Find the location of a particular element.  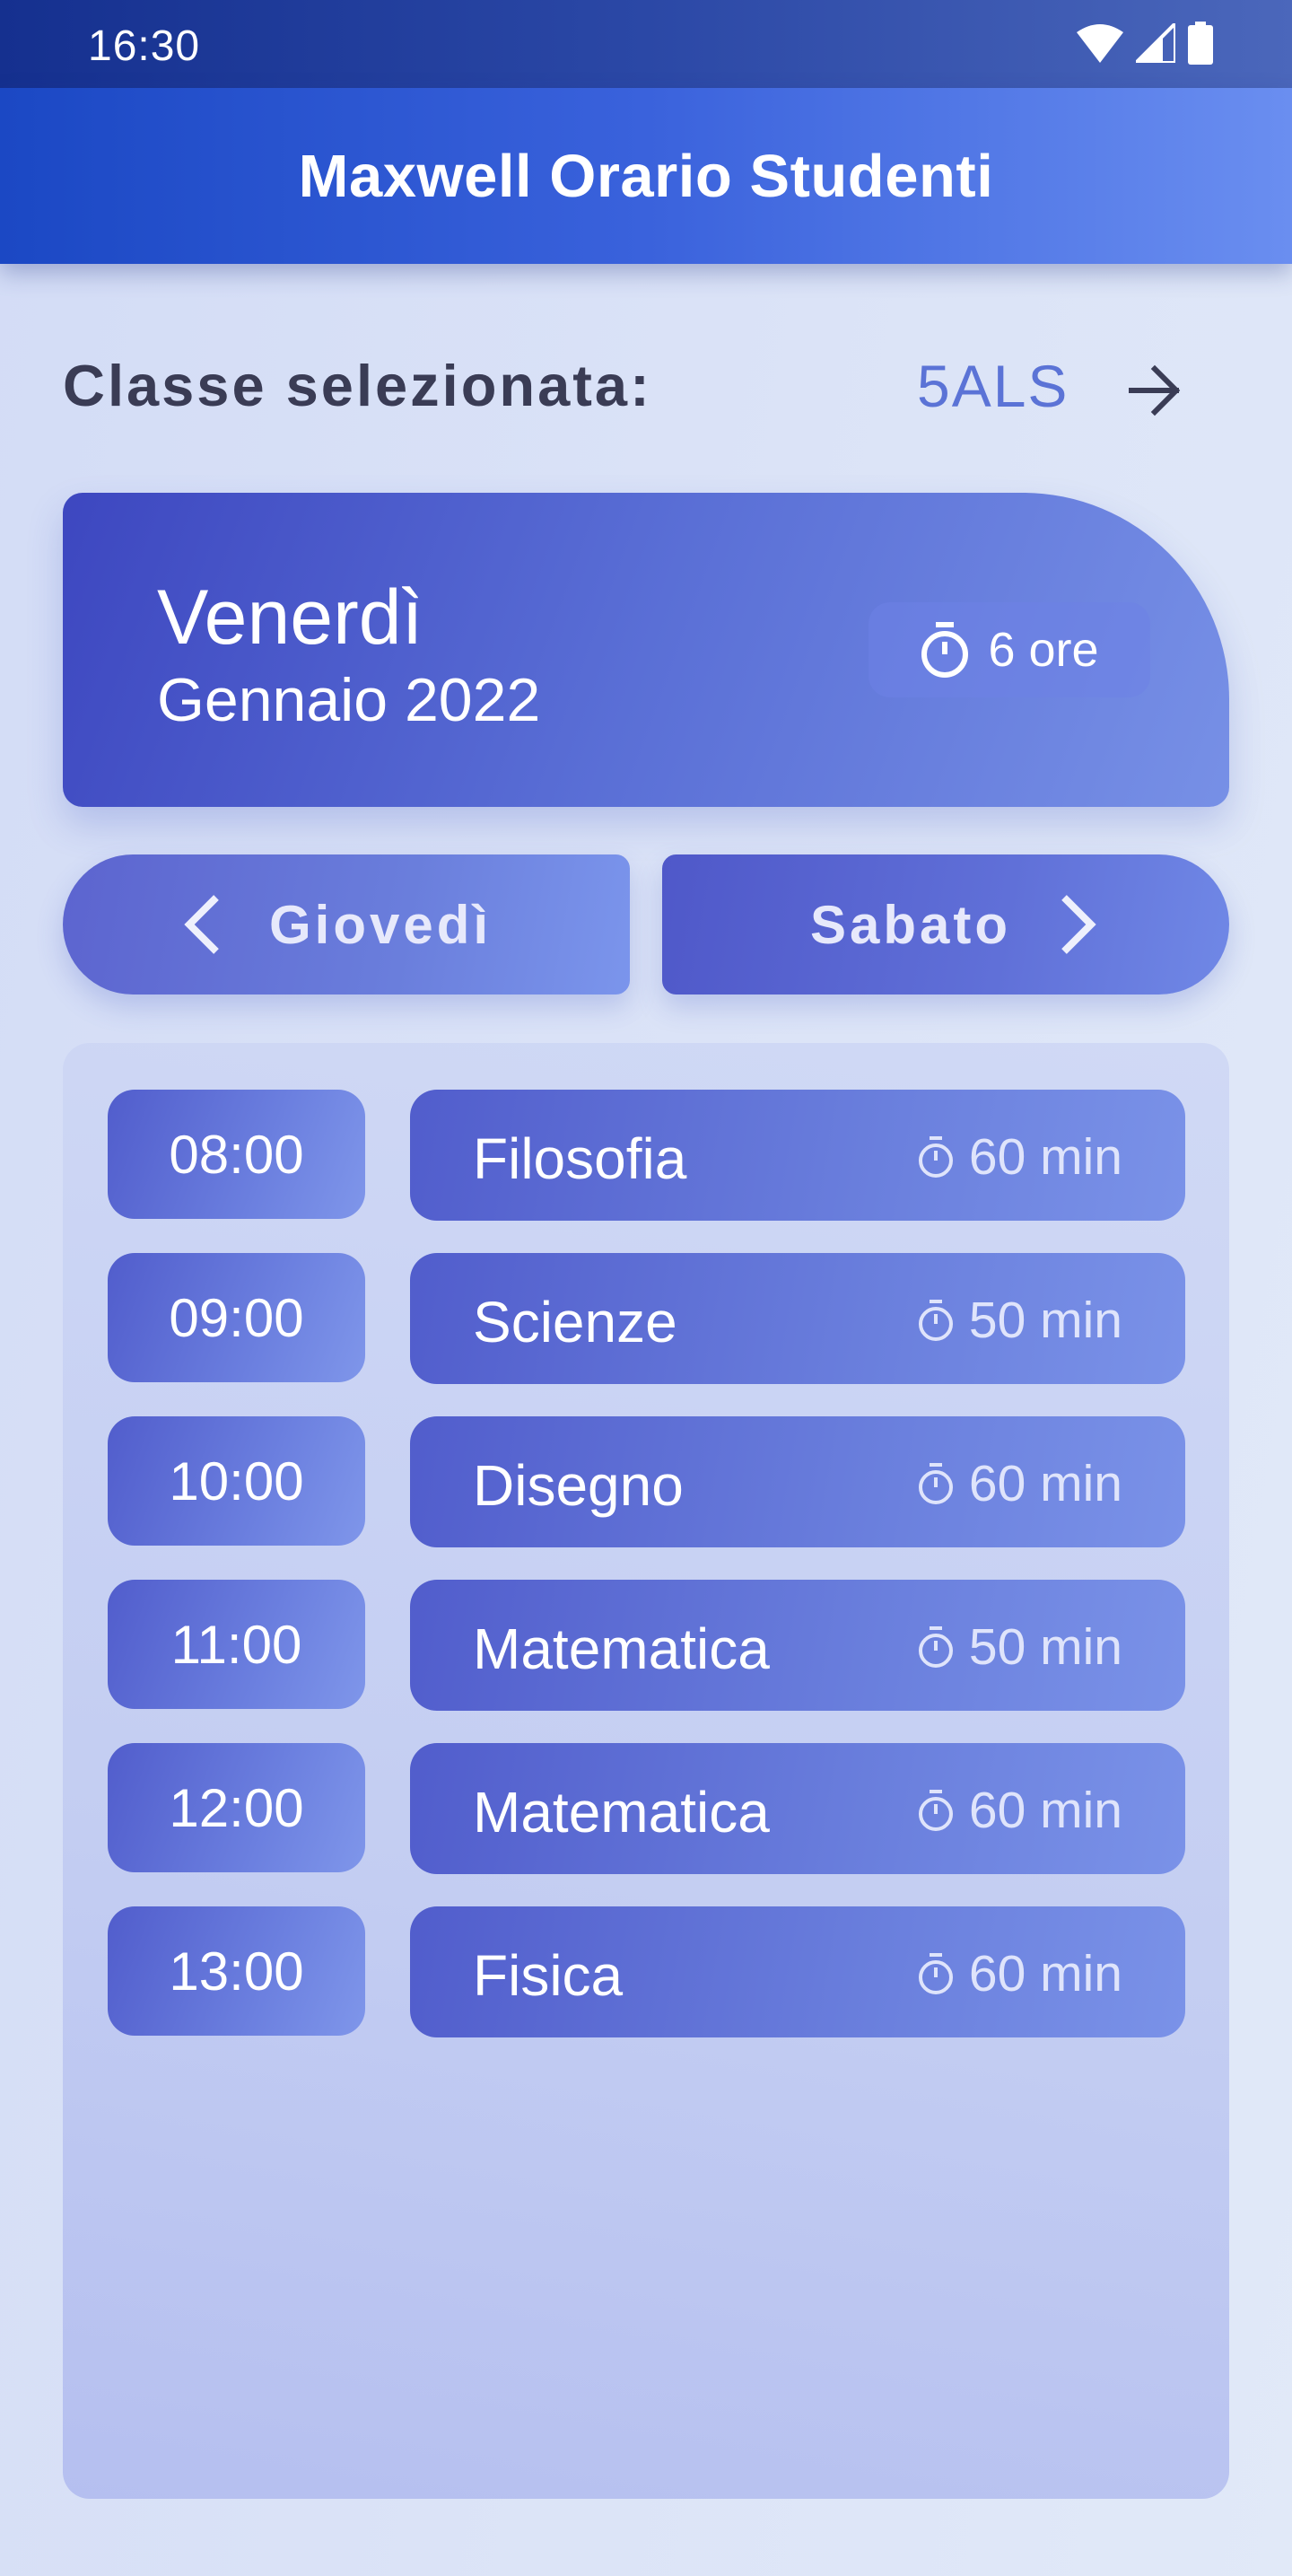

lesson-time: 12:00 is located at coordinates (236, 1807).